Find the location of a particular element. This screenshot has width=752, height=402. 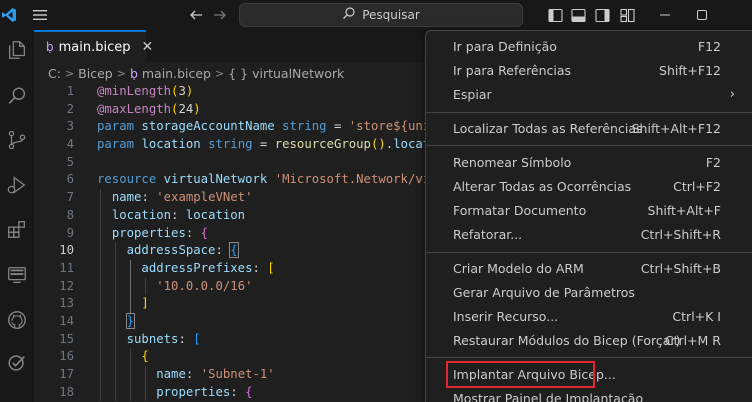

menu-item-rename-symbol: Renomear Símbolo F2 is located at coordinates (589, 162).